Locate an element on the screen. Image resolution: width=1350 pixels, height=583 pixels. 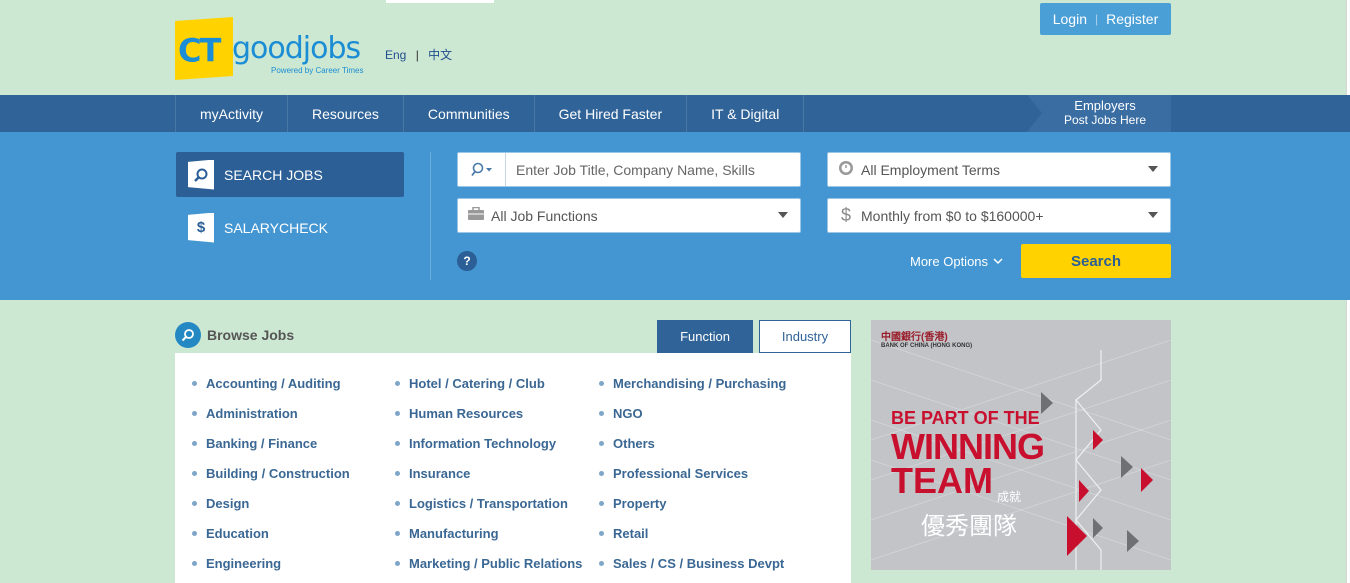
ad-chinese-1: 成就 is located at coordinates (1009, 497).